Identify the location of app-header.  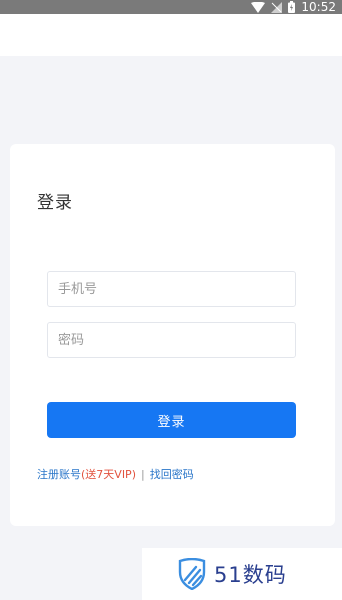
(171, 35).